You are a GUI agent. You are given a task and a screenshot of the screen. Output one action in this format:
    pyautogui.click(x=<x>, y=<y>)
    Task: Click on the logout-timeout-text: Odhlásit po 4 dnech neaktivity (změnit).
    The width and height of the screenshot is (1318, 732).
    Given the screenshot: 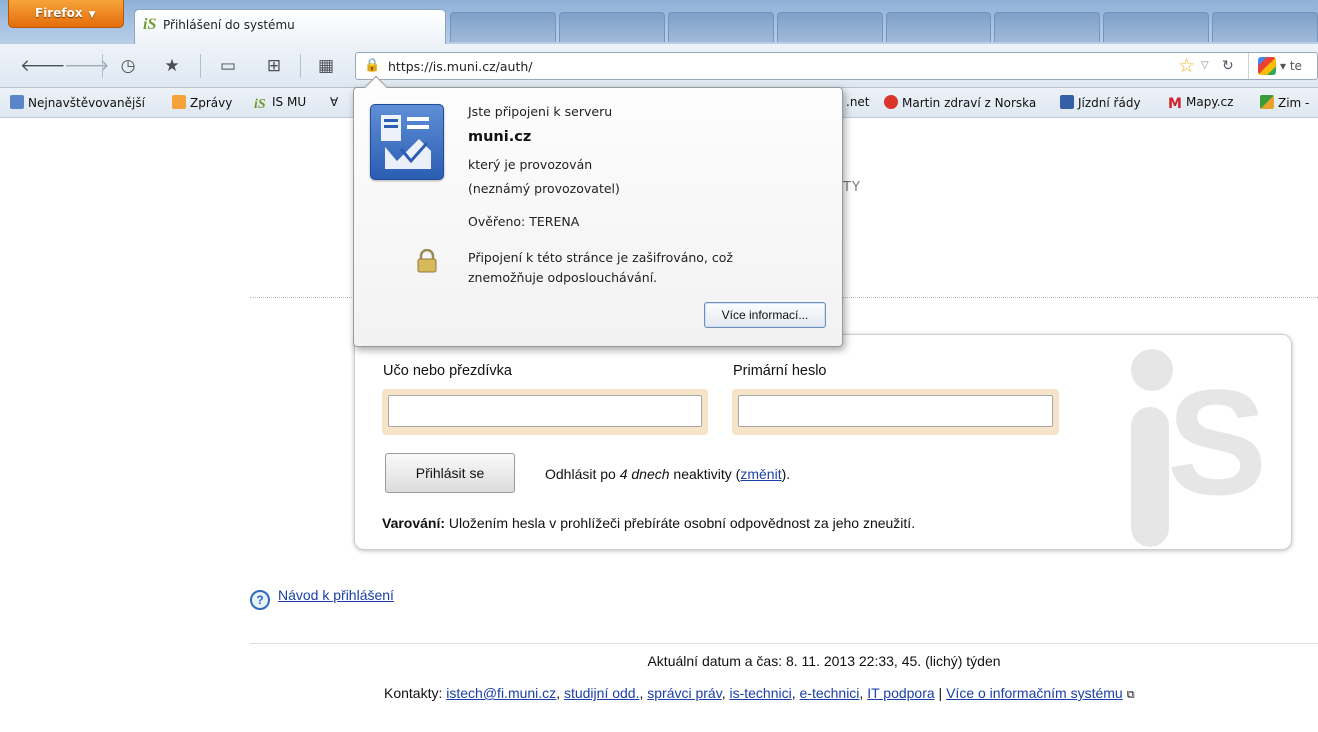 What is the action you would take?
    pyautogui.click(x=667, y=474)
    